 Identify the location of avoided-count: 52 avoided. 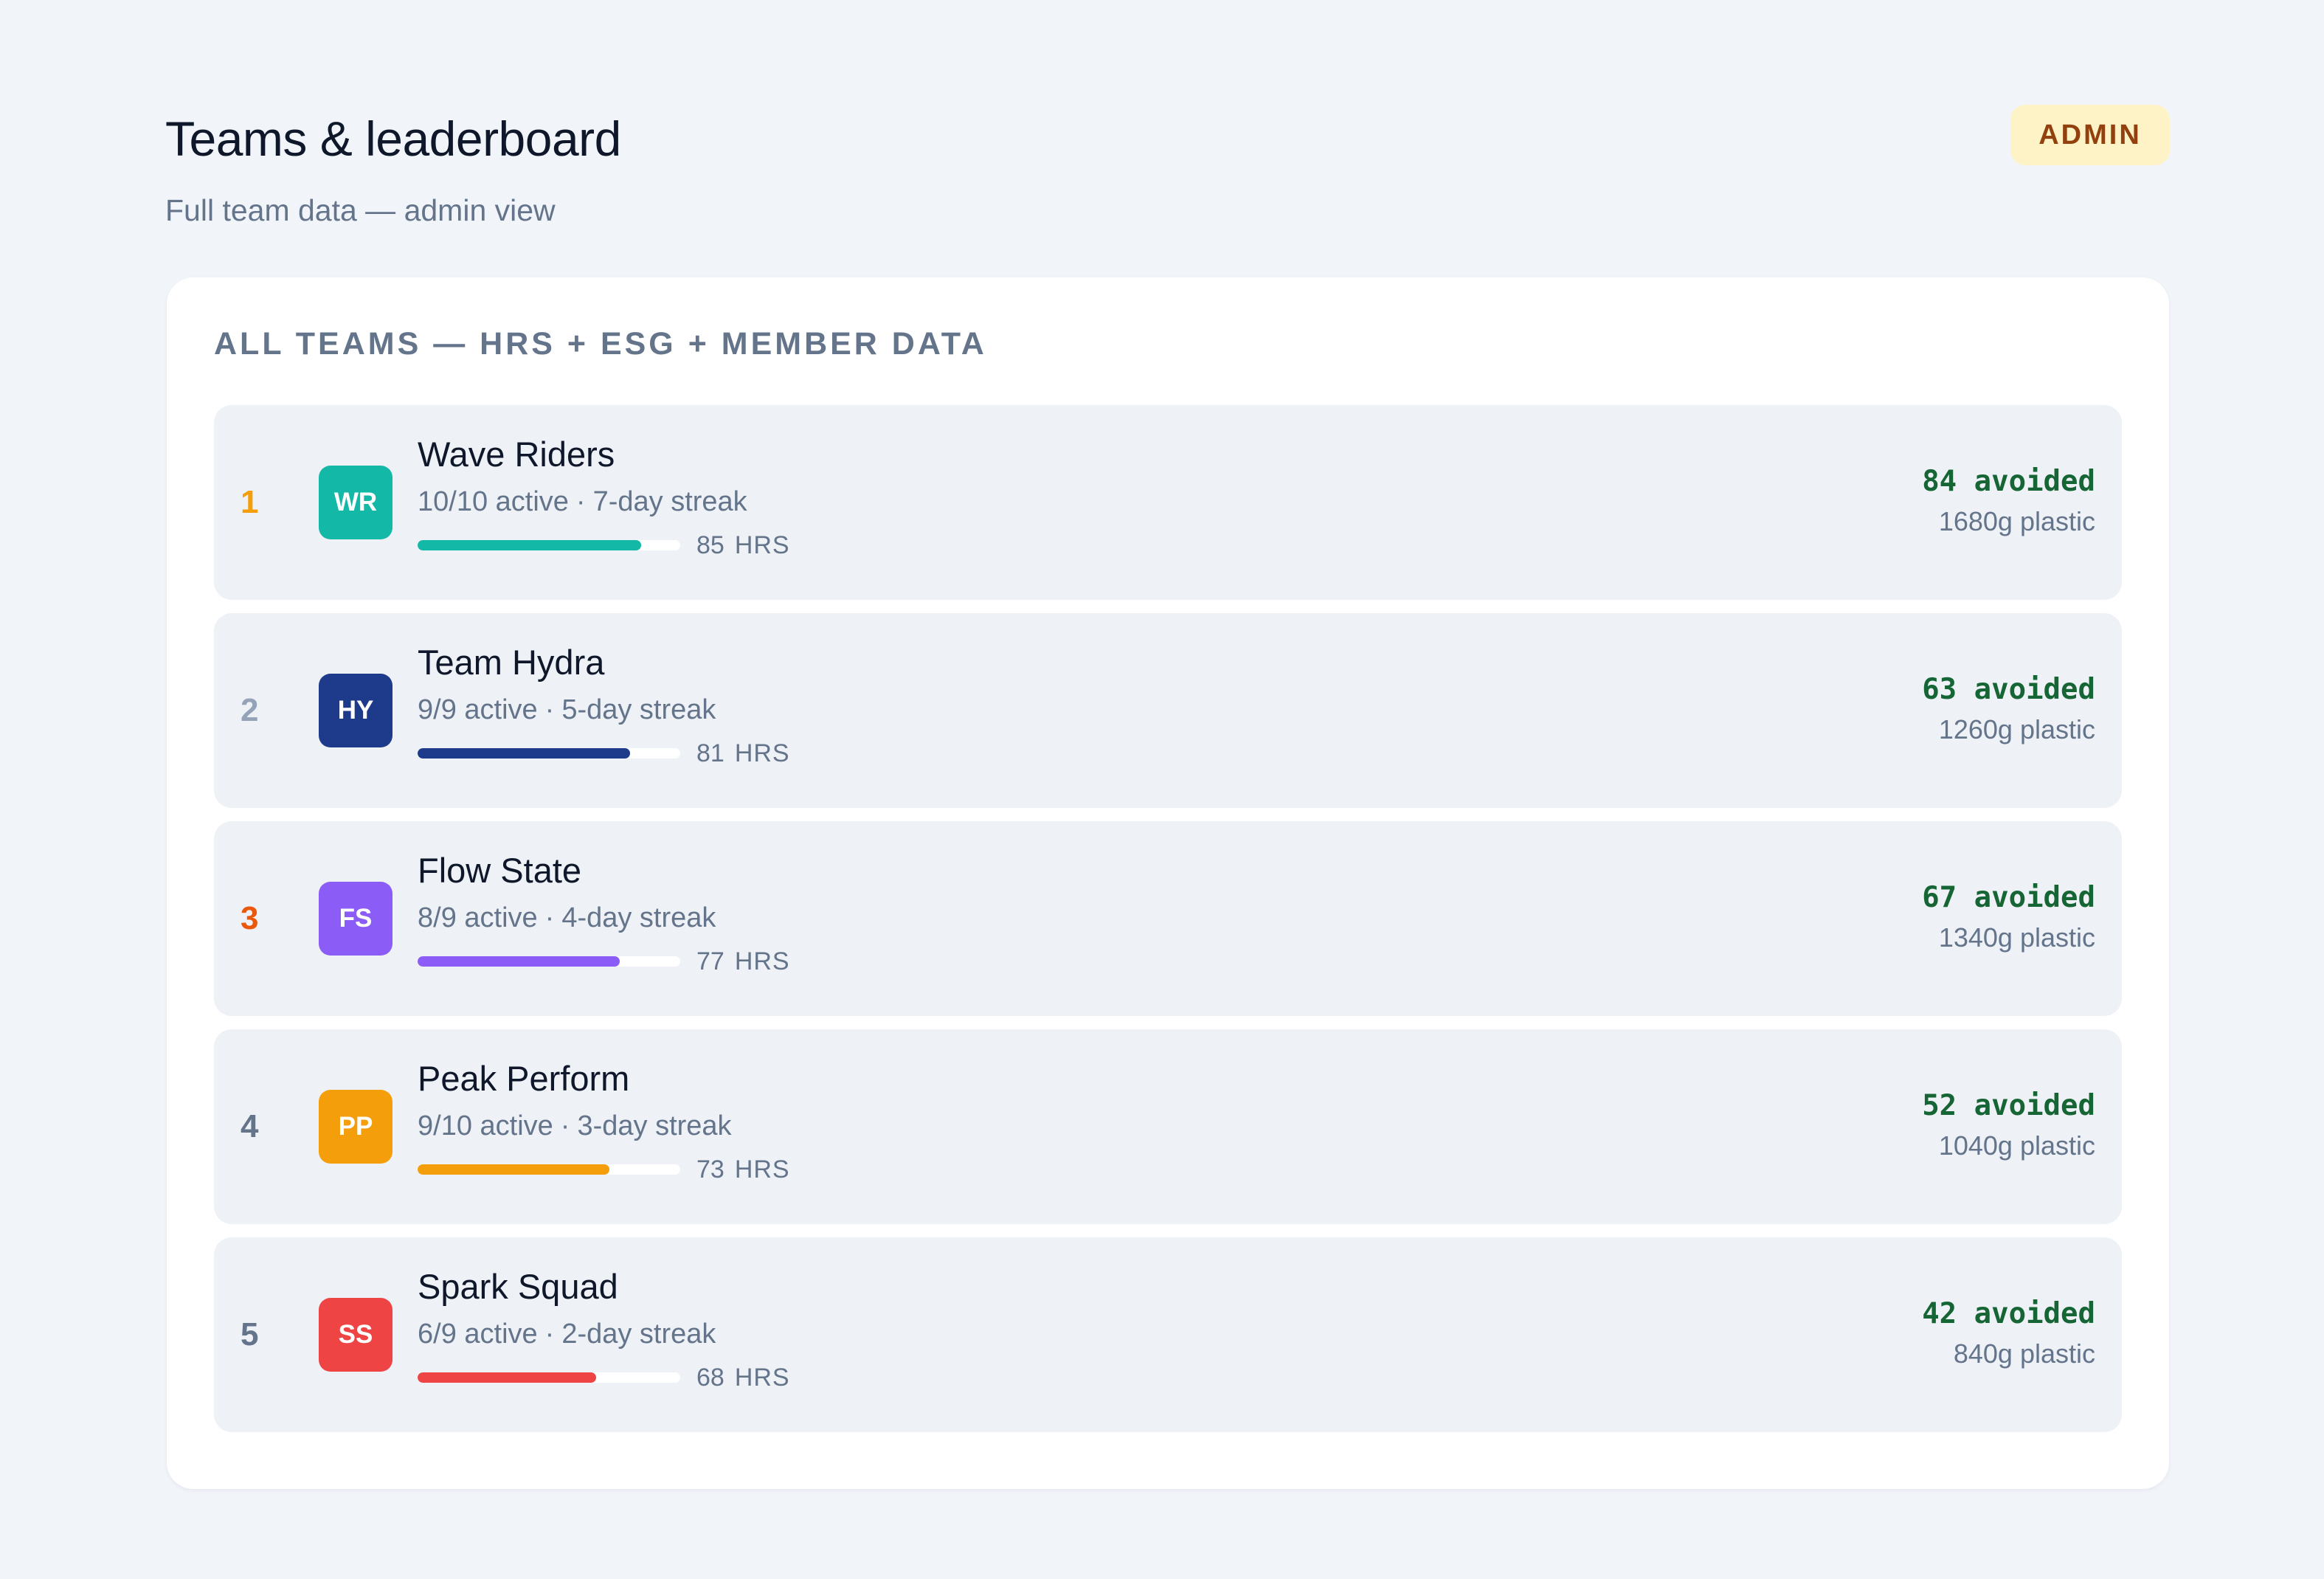
(2008, 1105).